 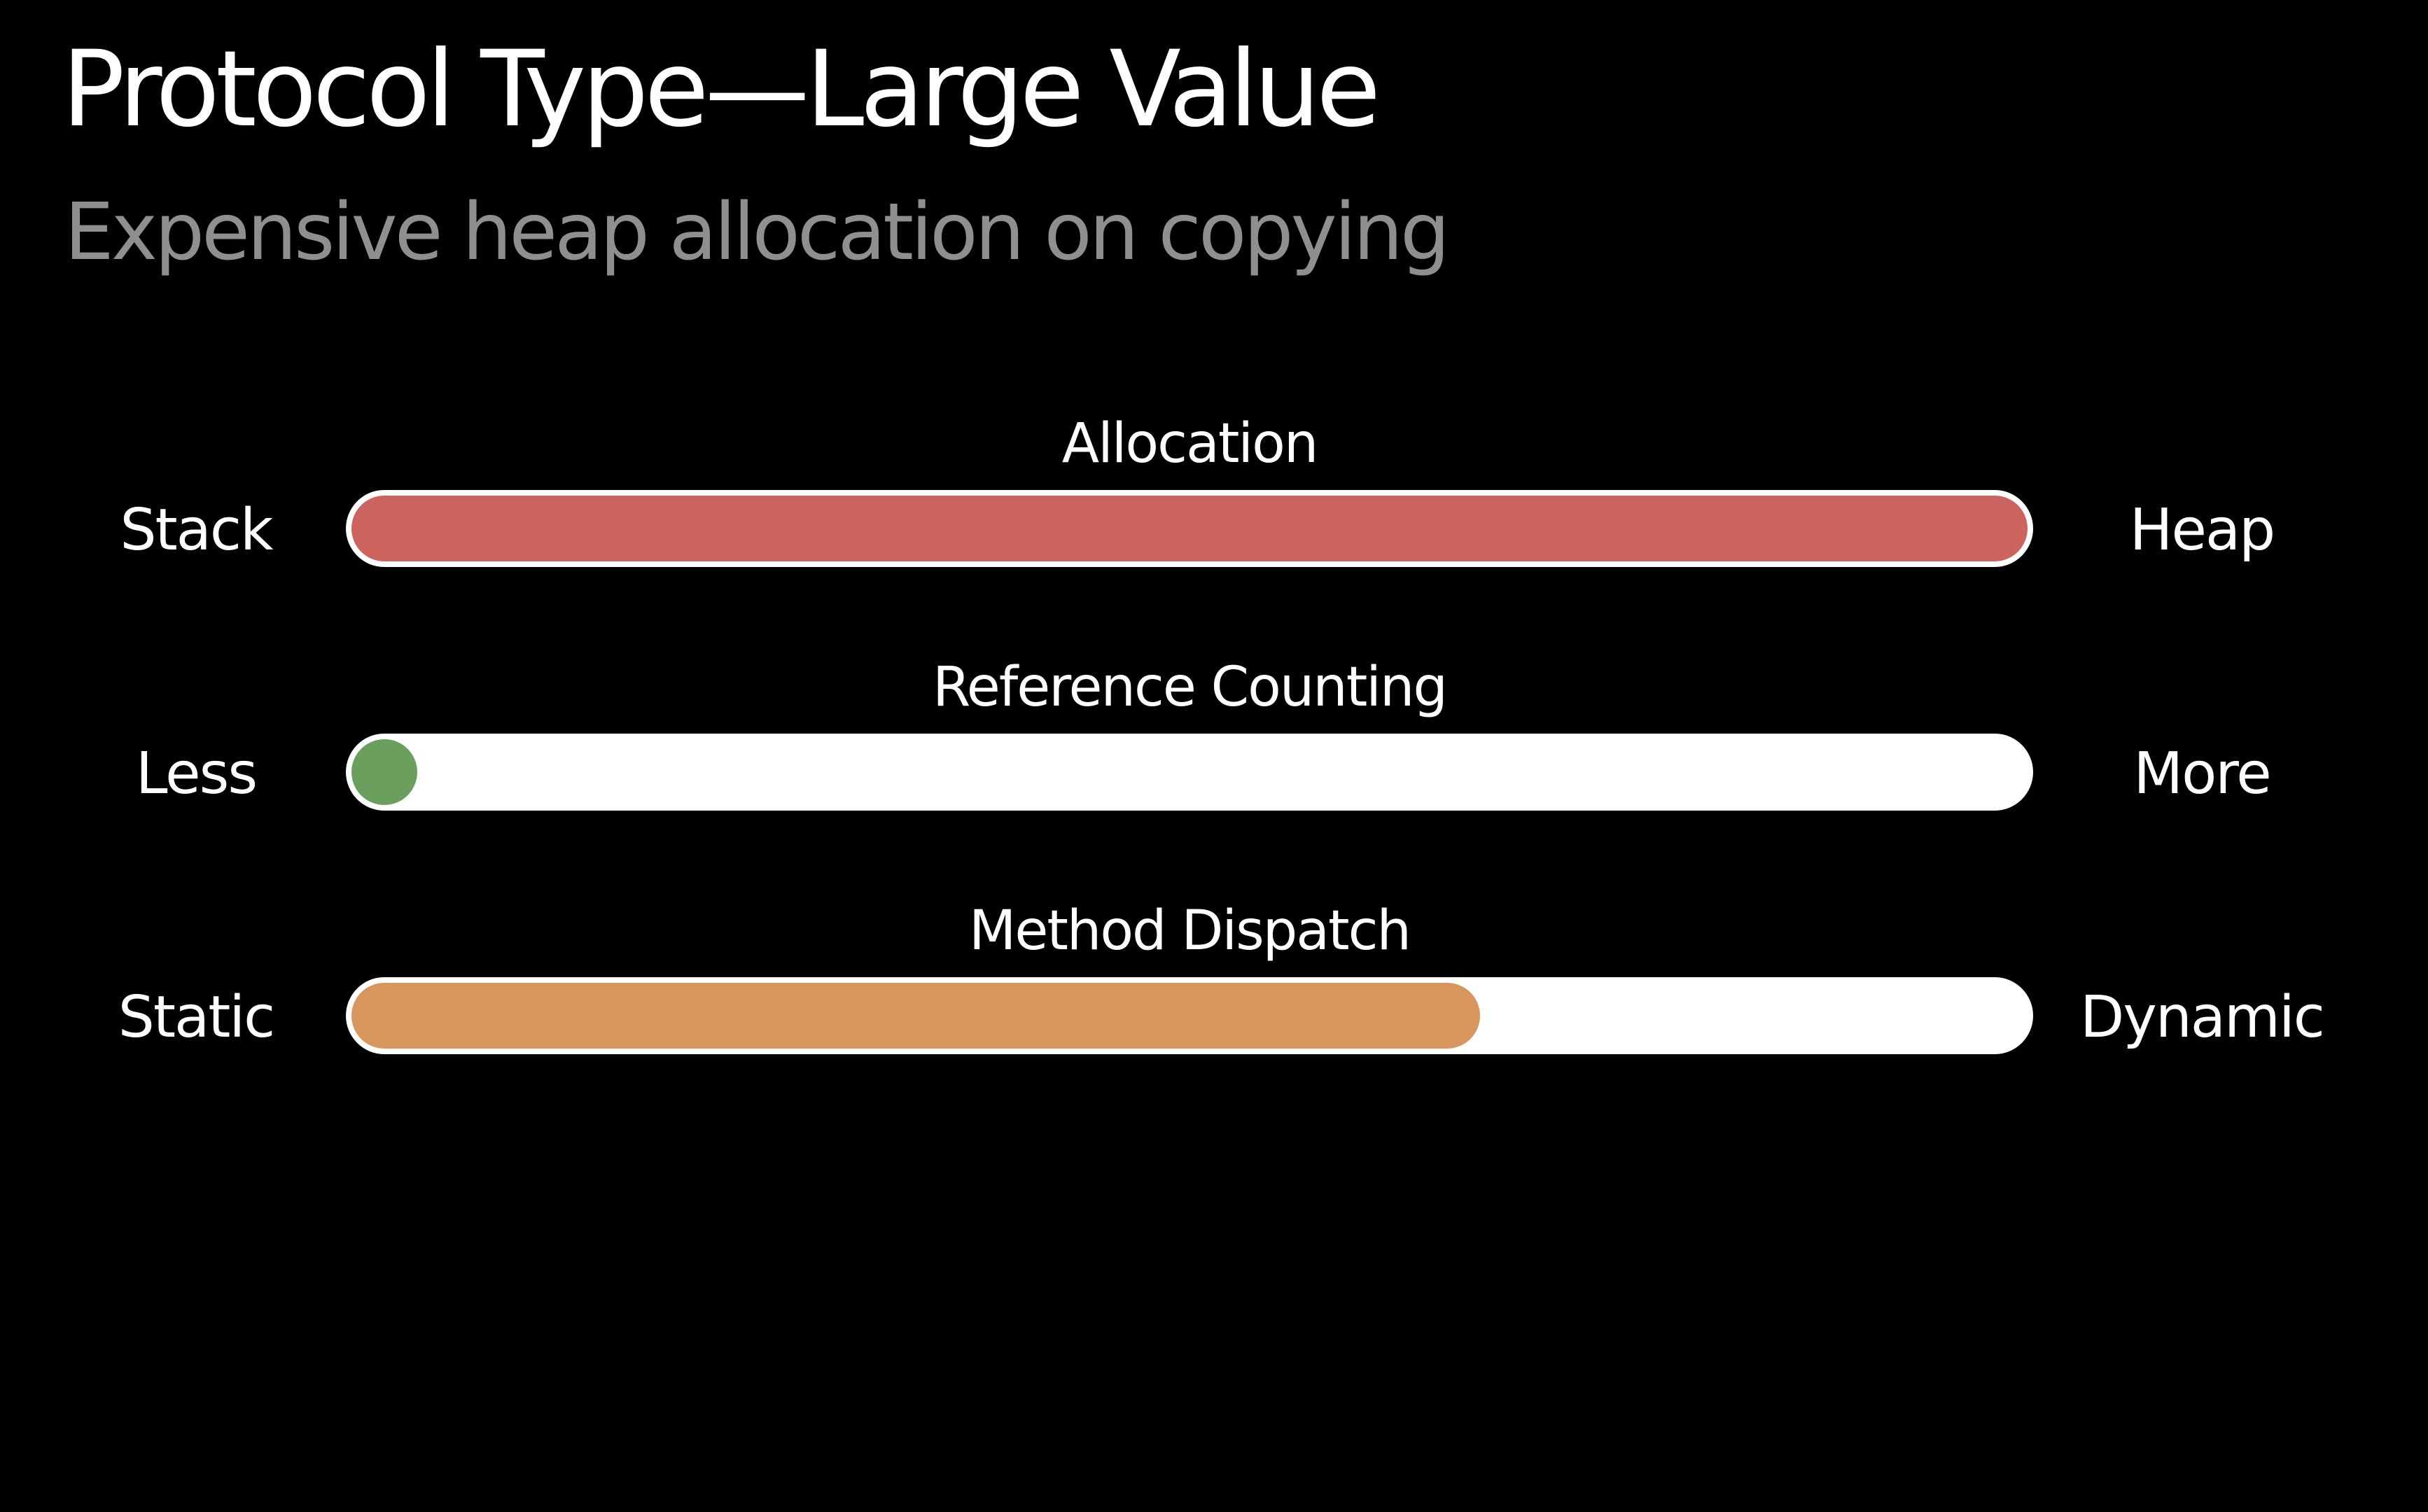 I want to click on allocation-meter: Allocation Stack Heap, so click(x=1214, y=510).